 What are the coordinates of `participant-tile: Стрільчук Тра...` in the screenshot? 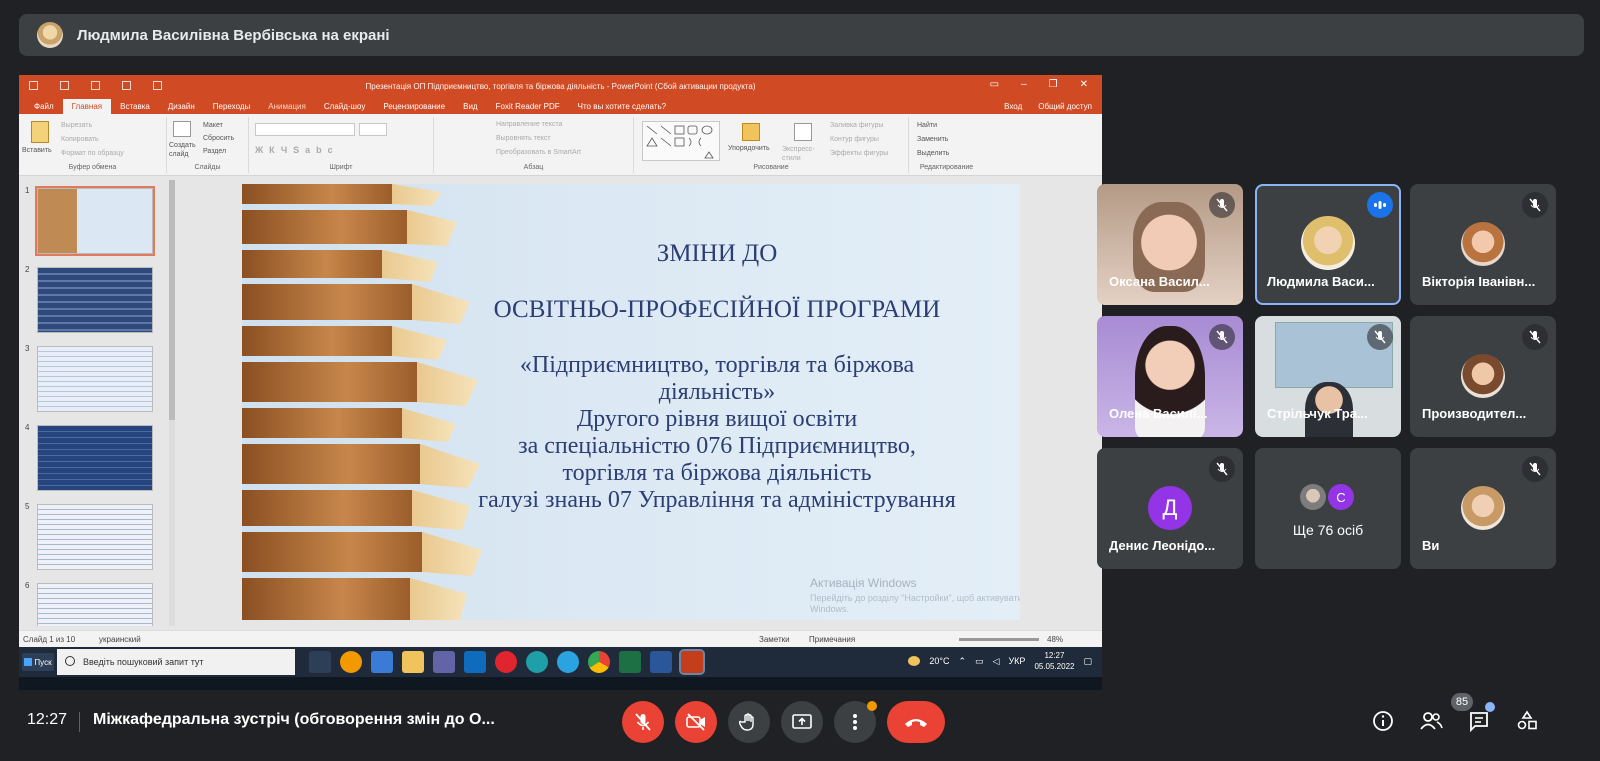 It's located at (1328, 376).